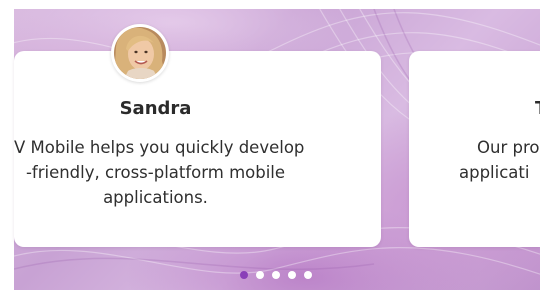 The height and width of the screenshot is (293, 540). What do you see at coordinates (155, 197) in the screenshot?
I see `testimonial-quote-line: applications.` at bounding box center [155, 197].